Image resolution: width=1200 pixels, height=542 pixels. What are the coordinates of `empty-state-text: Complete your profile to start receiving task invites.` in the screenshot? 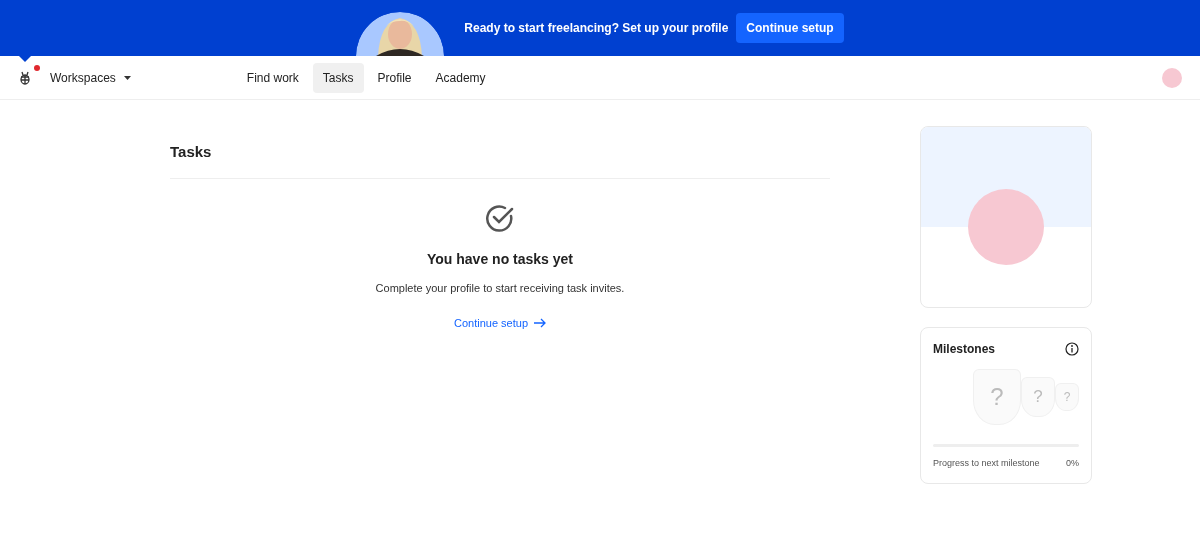 It's located at (500, 288).